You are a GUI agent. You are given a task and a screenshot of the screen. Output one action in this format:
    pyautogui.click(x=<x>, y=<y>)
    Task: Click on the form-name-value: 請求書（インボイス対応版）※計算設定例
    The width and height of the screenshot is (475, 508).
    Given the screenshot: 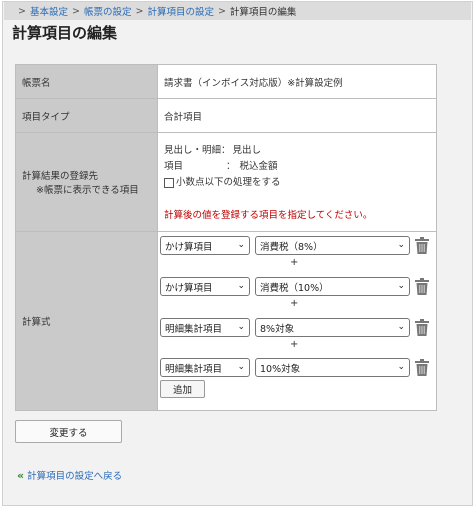 What is the action you would take?
    pyautogui.click(x=297, y=81)
    